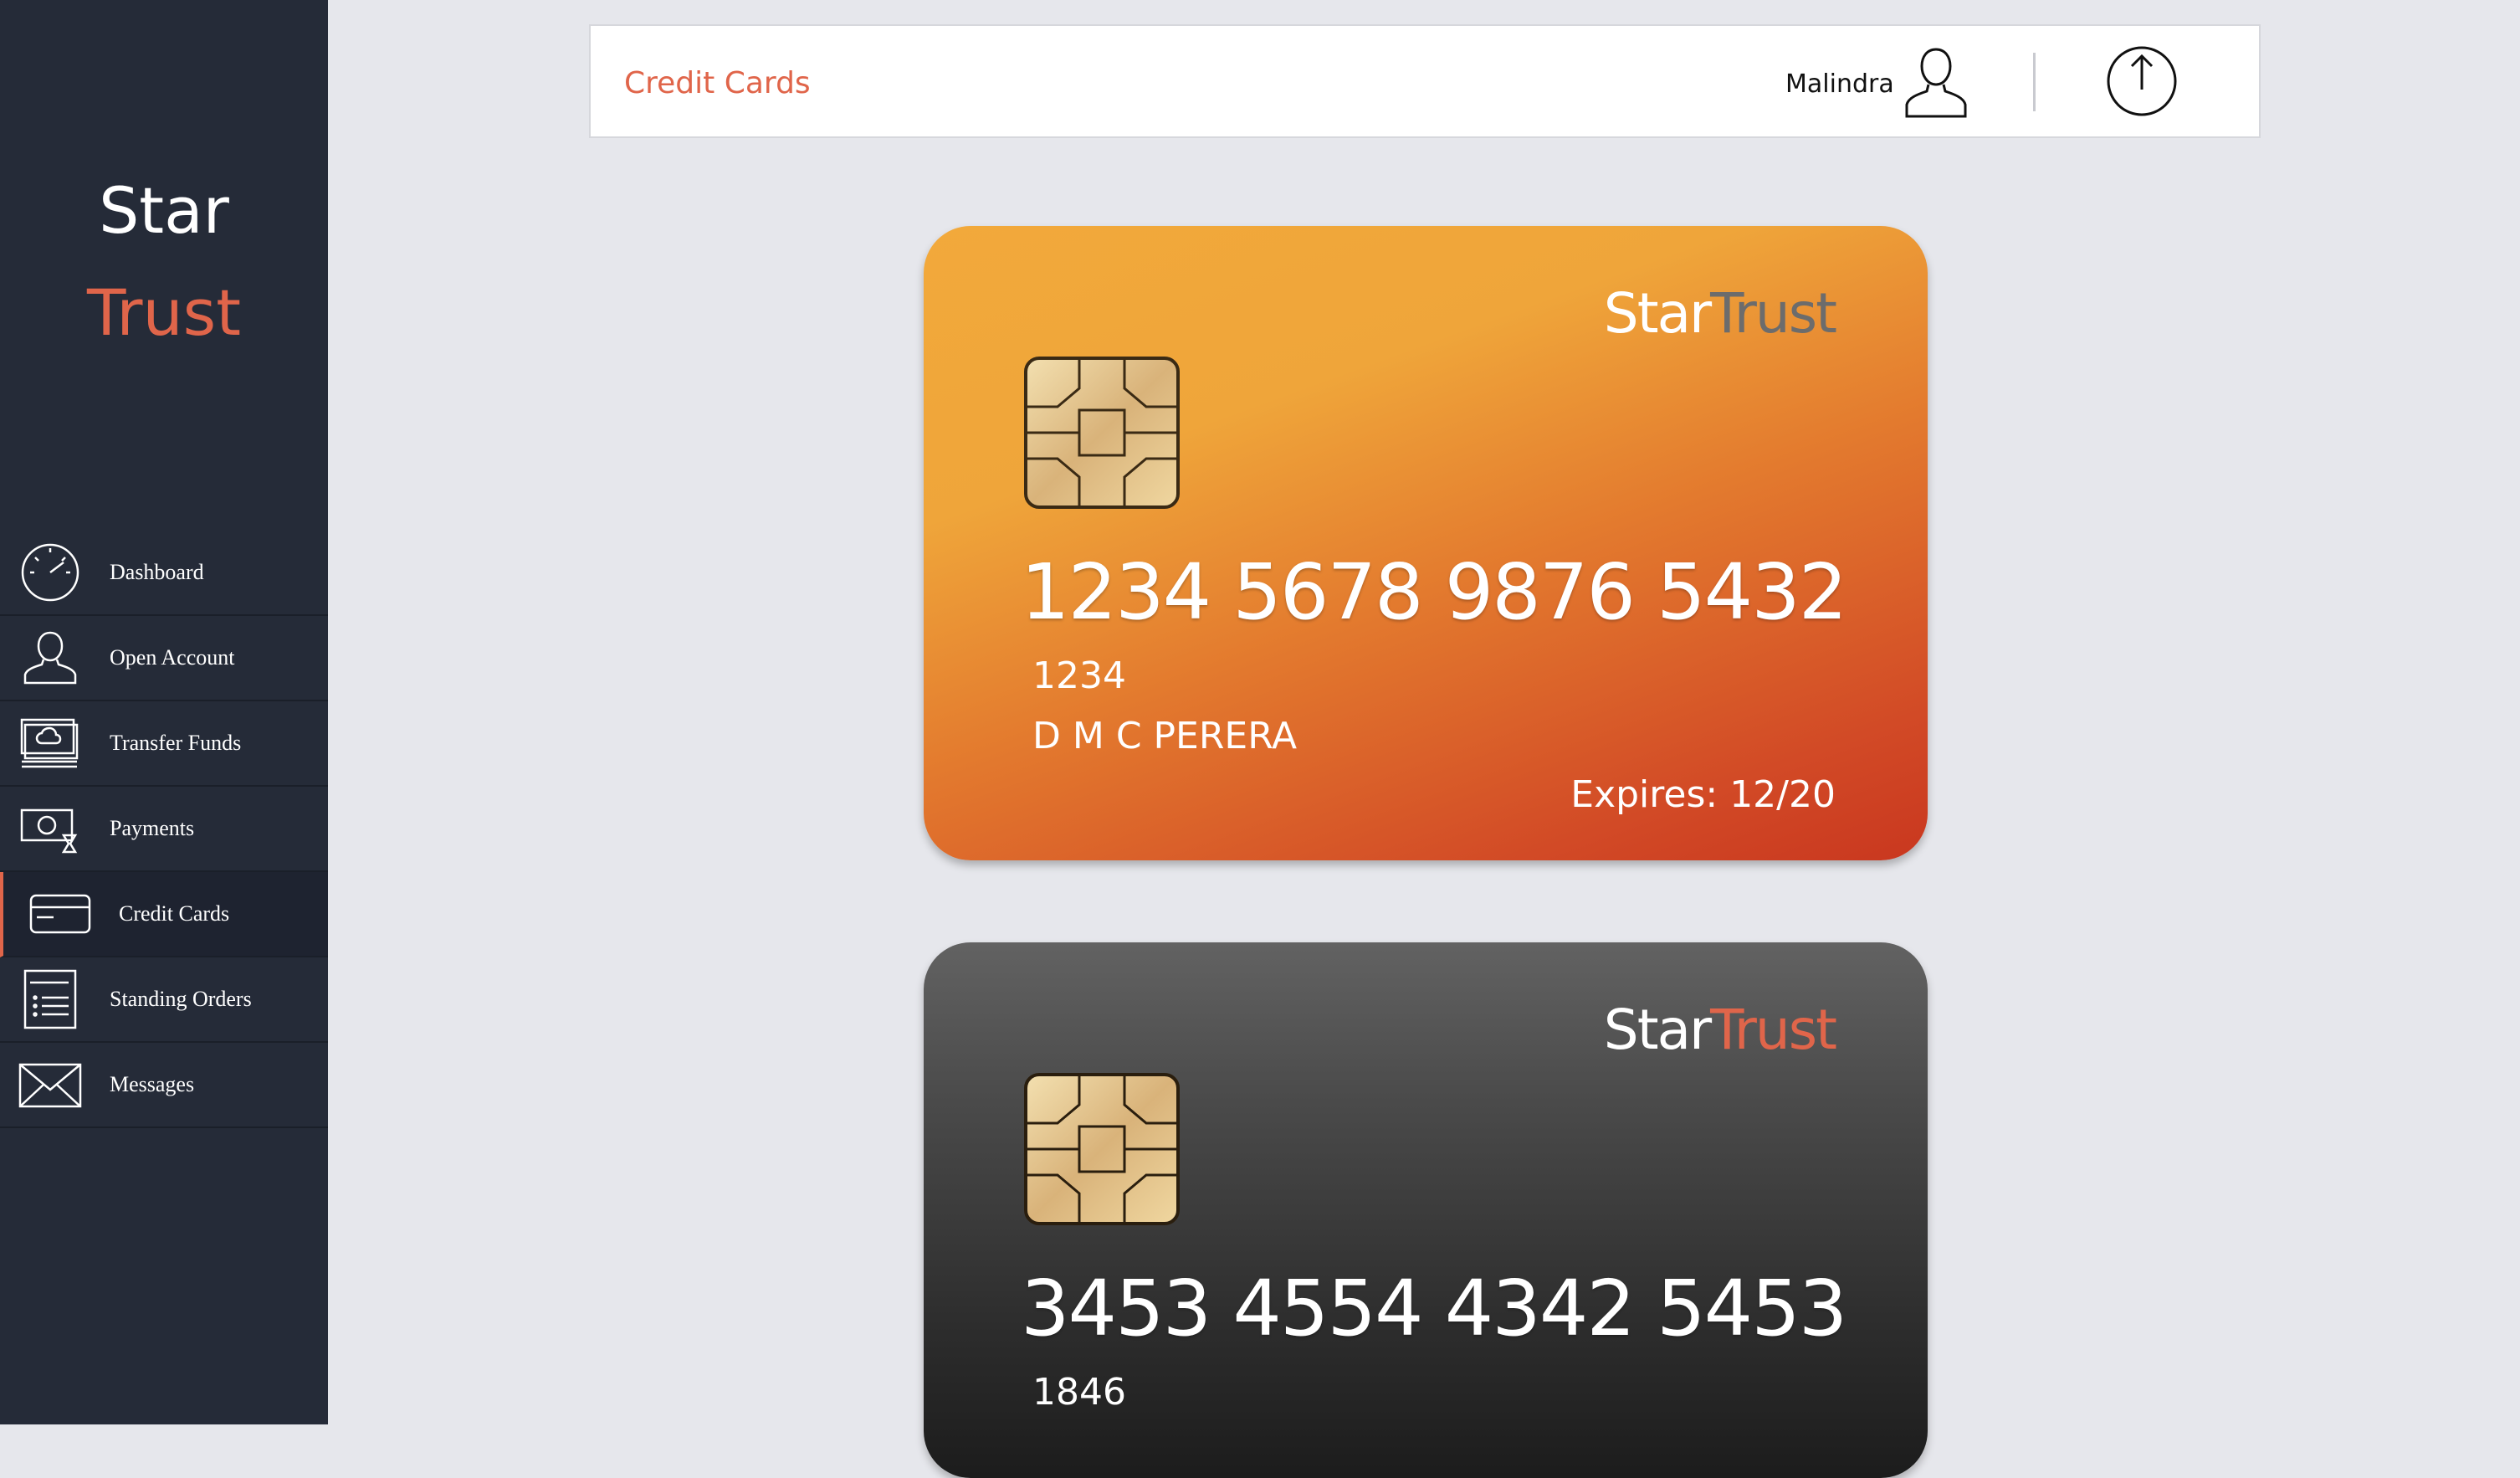 The image size is (2520, 1478). I want to click on sidebar-item-label: Payments, so click(152, 828).